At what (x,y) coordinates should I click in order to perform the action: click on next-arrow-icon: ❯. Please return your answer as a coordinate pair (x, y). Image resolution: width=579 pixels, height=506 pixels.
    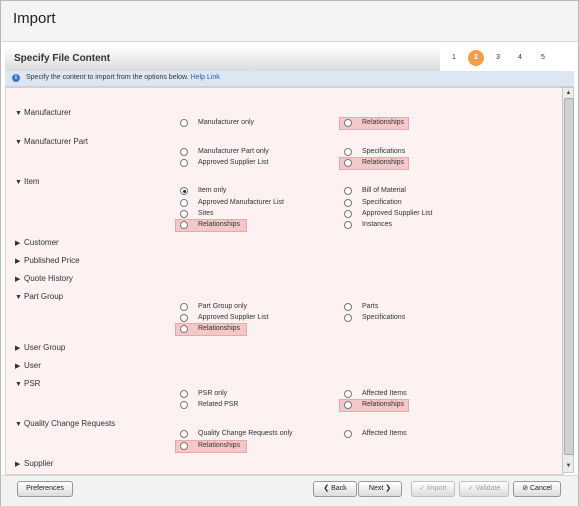
    Looking at the image, I should click on (387, 488).